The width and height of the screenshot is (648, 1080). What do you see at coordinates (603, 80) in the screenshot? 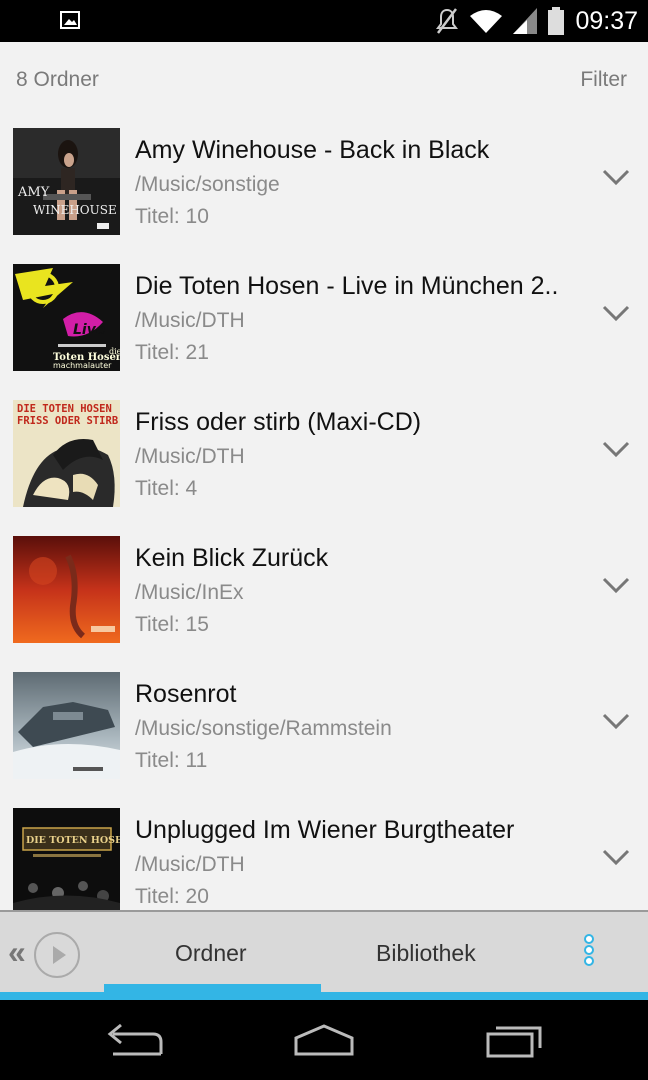
I see `filter-button: Filter` at bounding box center [603, 80].